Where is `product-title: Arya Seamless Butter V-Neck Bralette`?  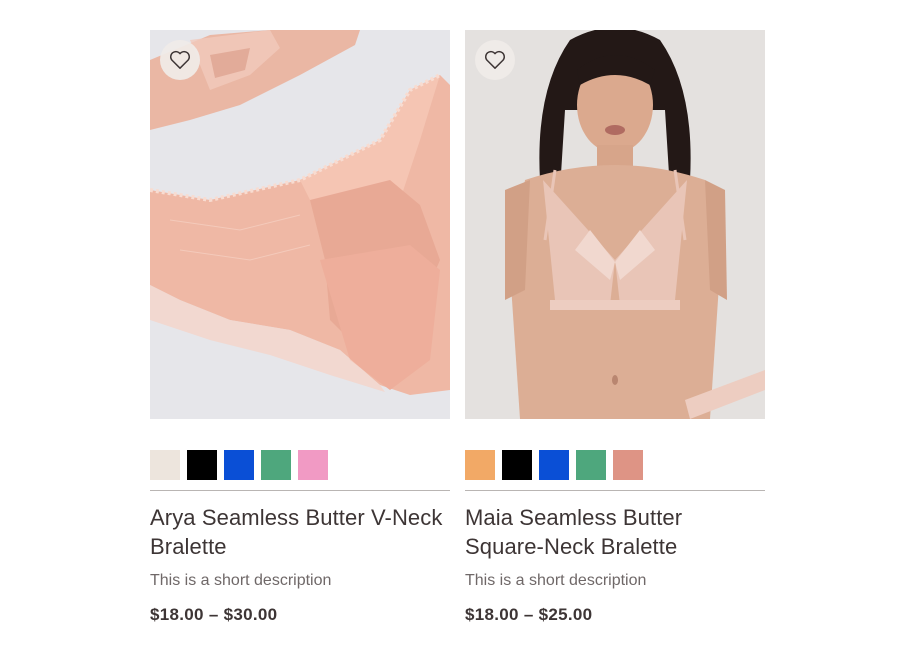
product-title: Arya Seamless Butter V-Neck Bralette is located at coordinates (300, 532).